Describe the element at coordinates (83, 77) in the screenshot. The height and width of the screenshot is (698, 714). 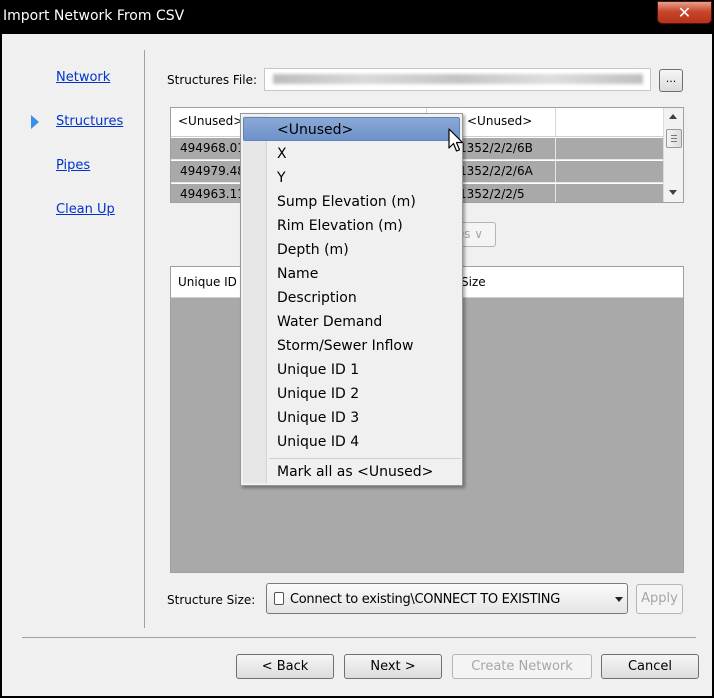
I see `nav-network: Network` at that location.